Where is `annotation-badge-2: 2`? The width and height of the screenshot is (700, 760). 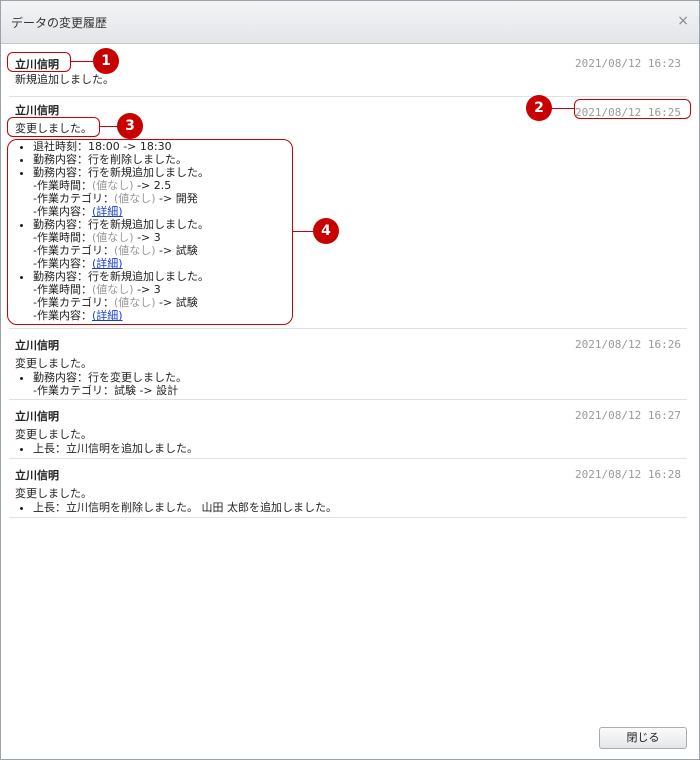 annotation-badge-2: 2 is located at coordinates (539, 108).